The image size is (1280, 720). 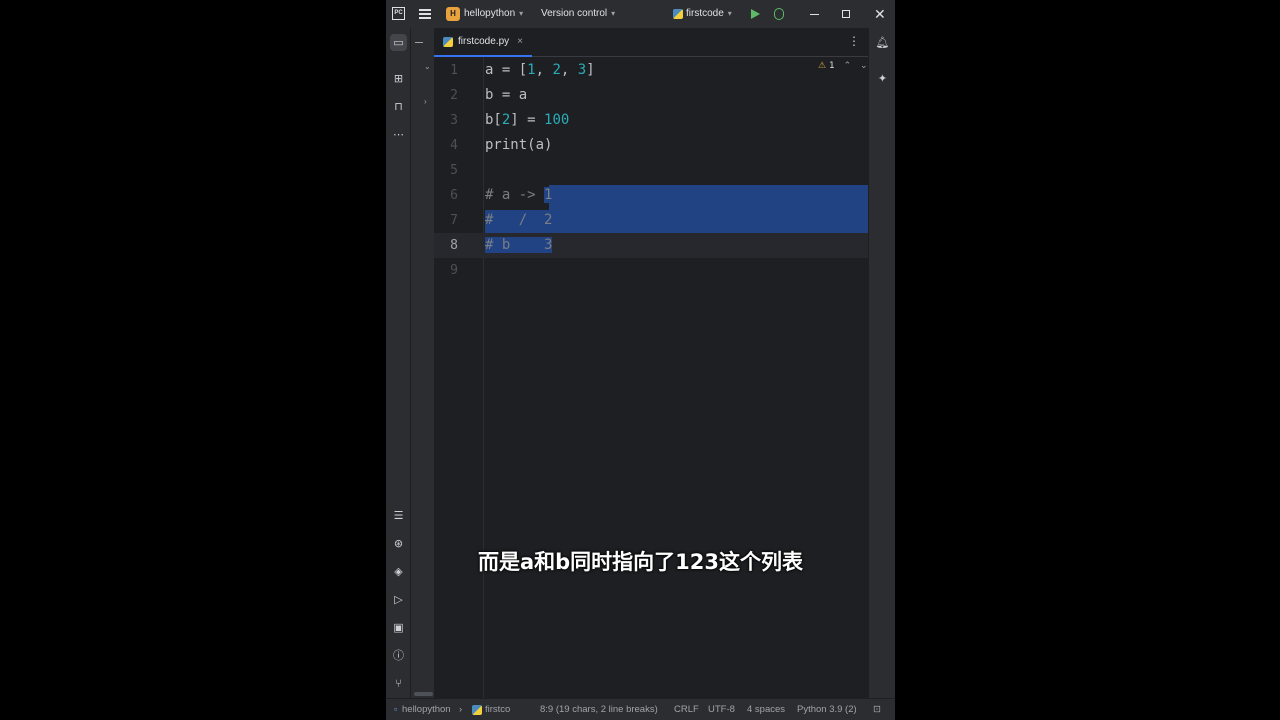 I want to click on code-line: 3 b[2] = 100, so click(x=651, y=120).